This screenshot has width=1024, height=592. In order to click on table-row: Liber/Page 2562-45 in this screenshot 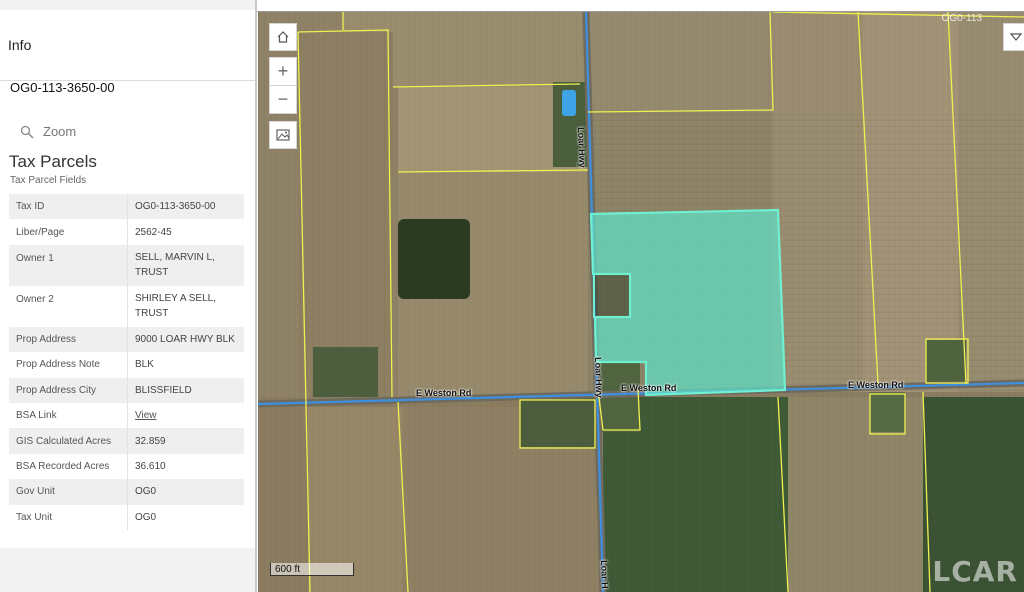, I will do `click(126, 232)`.